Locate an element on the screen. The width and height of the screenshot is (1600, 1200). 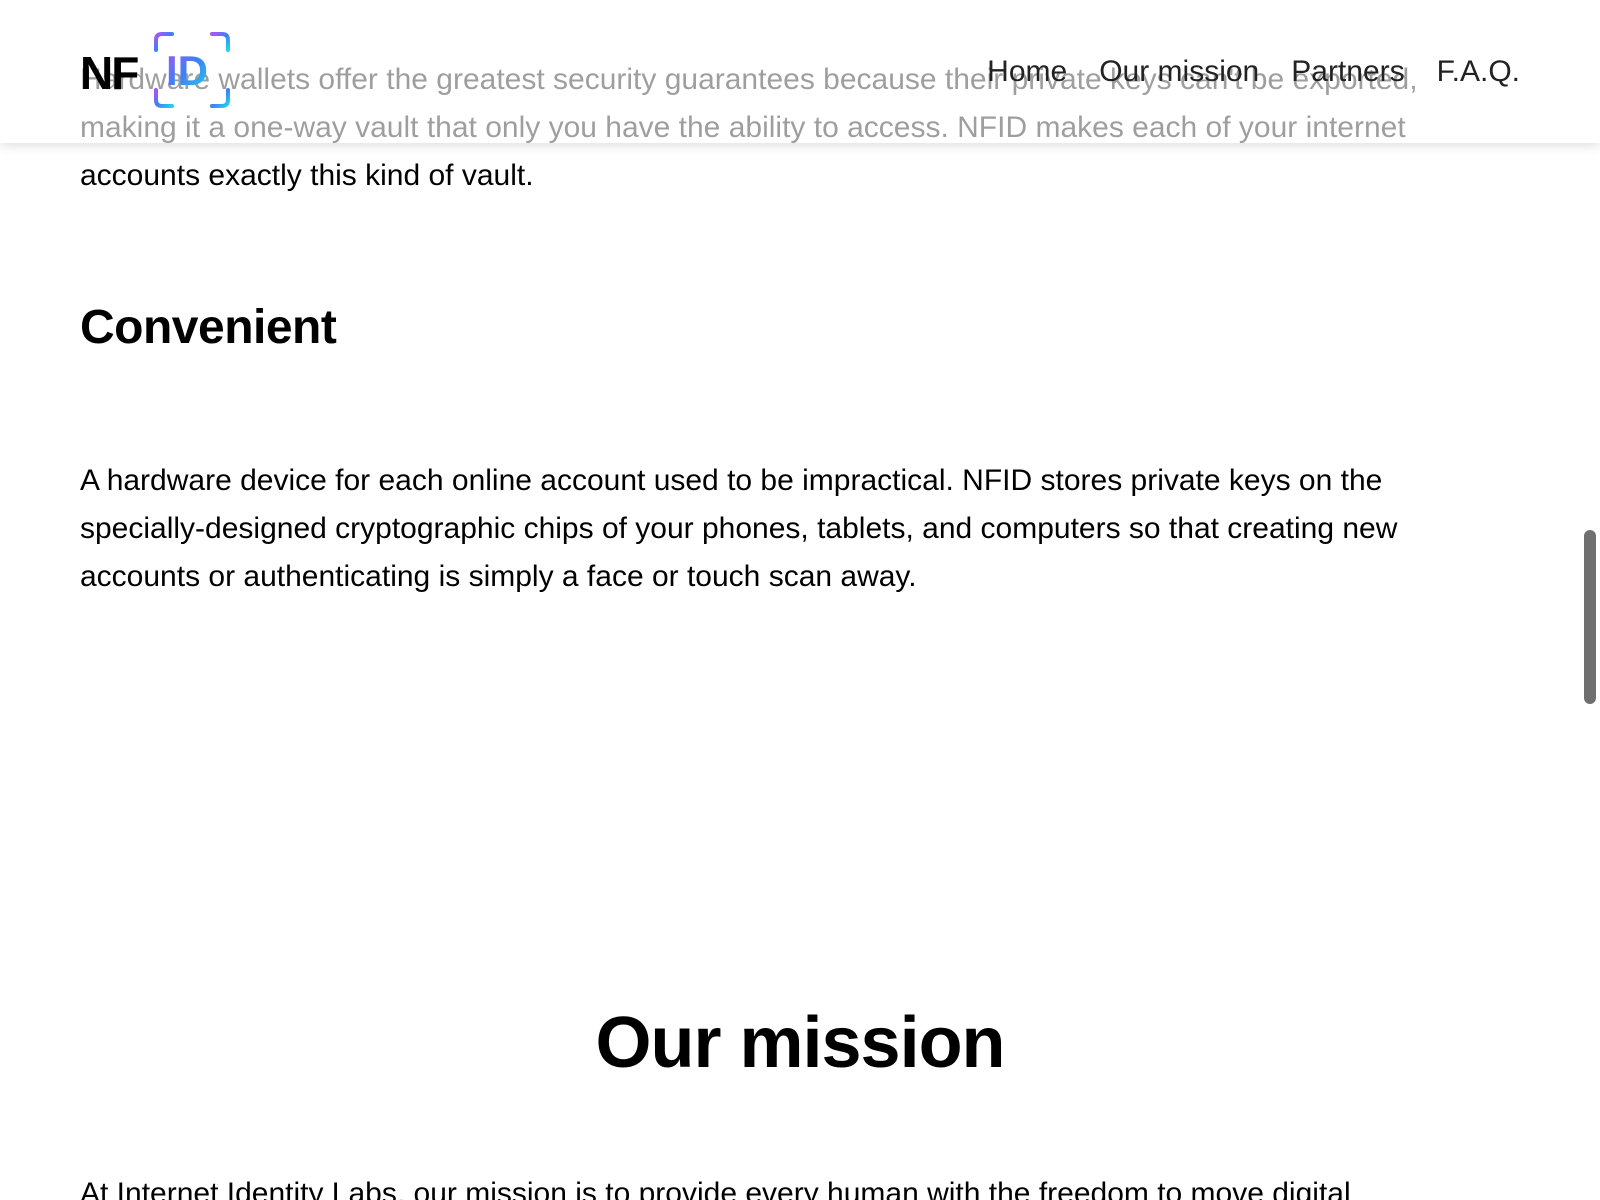
nav-link-faq: F.A.Q. is located at coordinates (1478, 72).